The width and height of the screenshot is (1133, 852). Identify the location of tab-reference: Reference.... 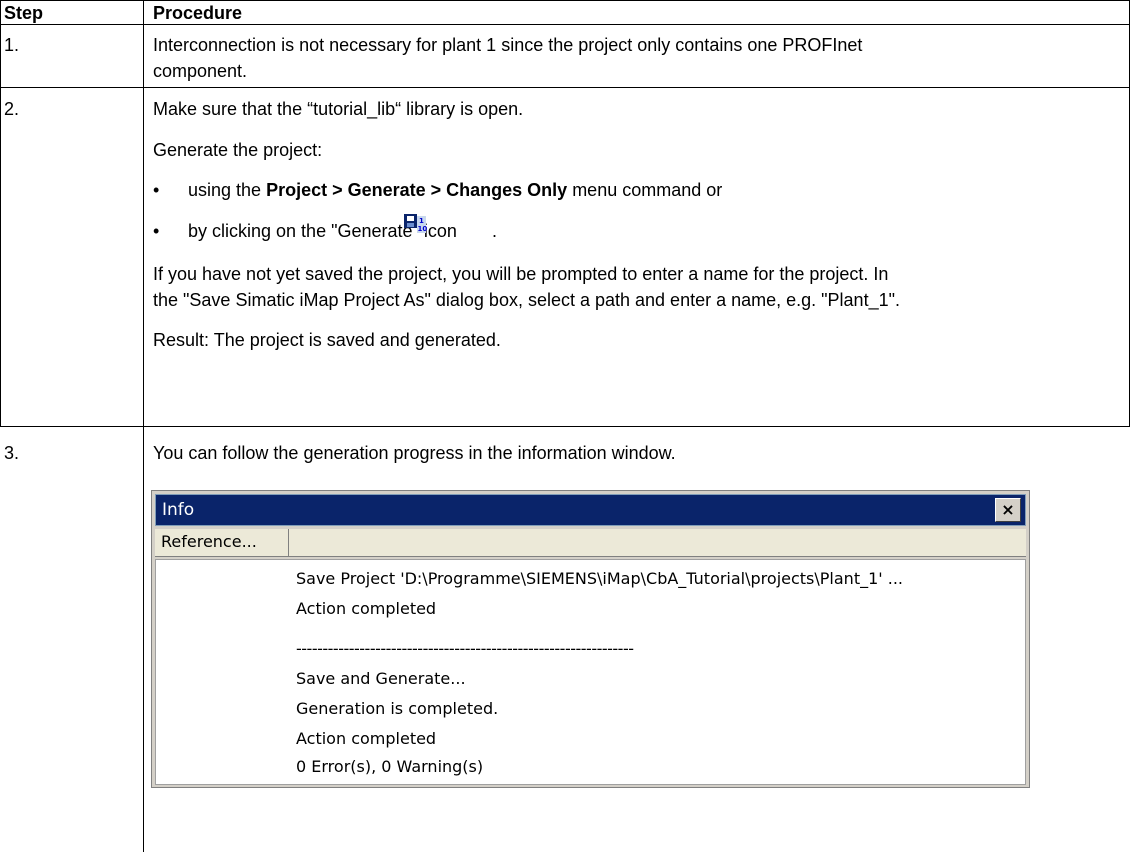
(222, 542).